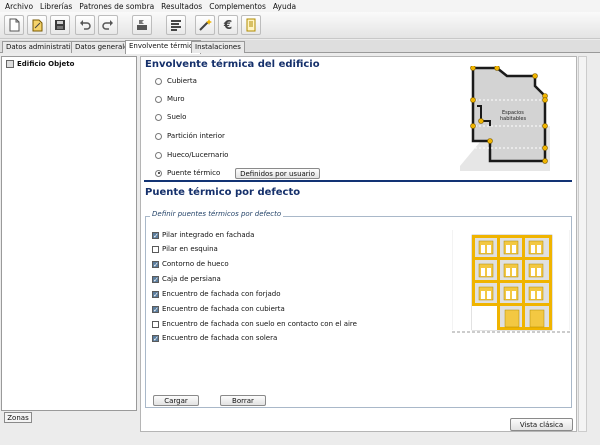 Image resolution: width=600 pixels, height=445 pixels. What do you see at coordinates (10, 64) in the screenshot?
I see `building-icon` at bounding box center [10, 64].